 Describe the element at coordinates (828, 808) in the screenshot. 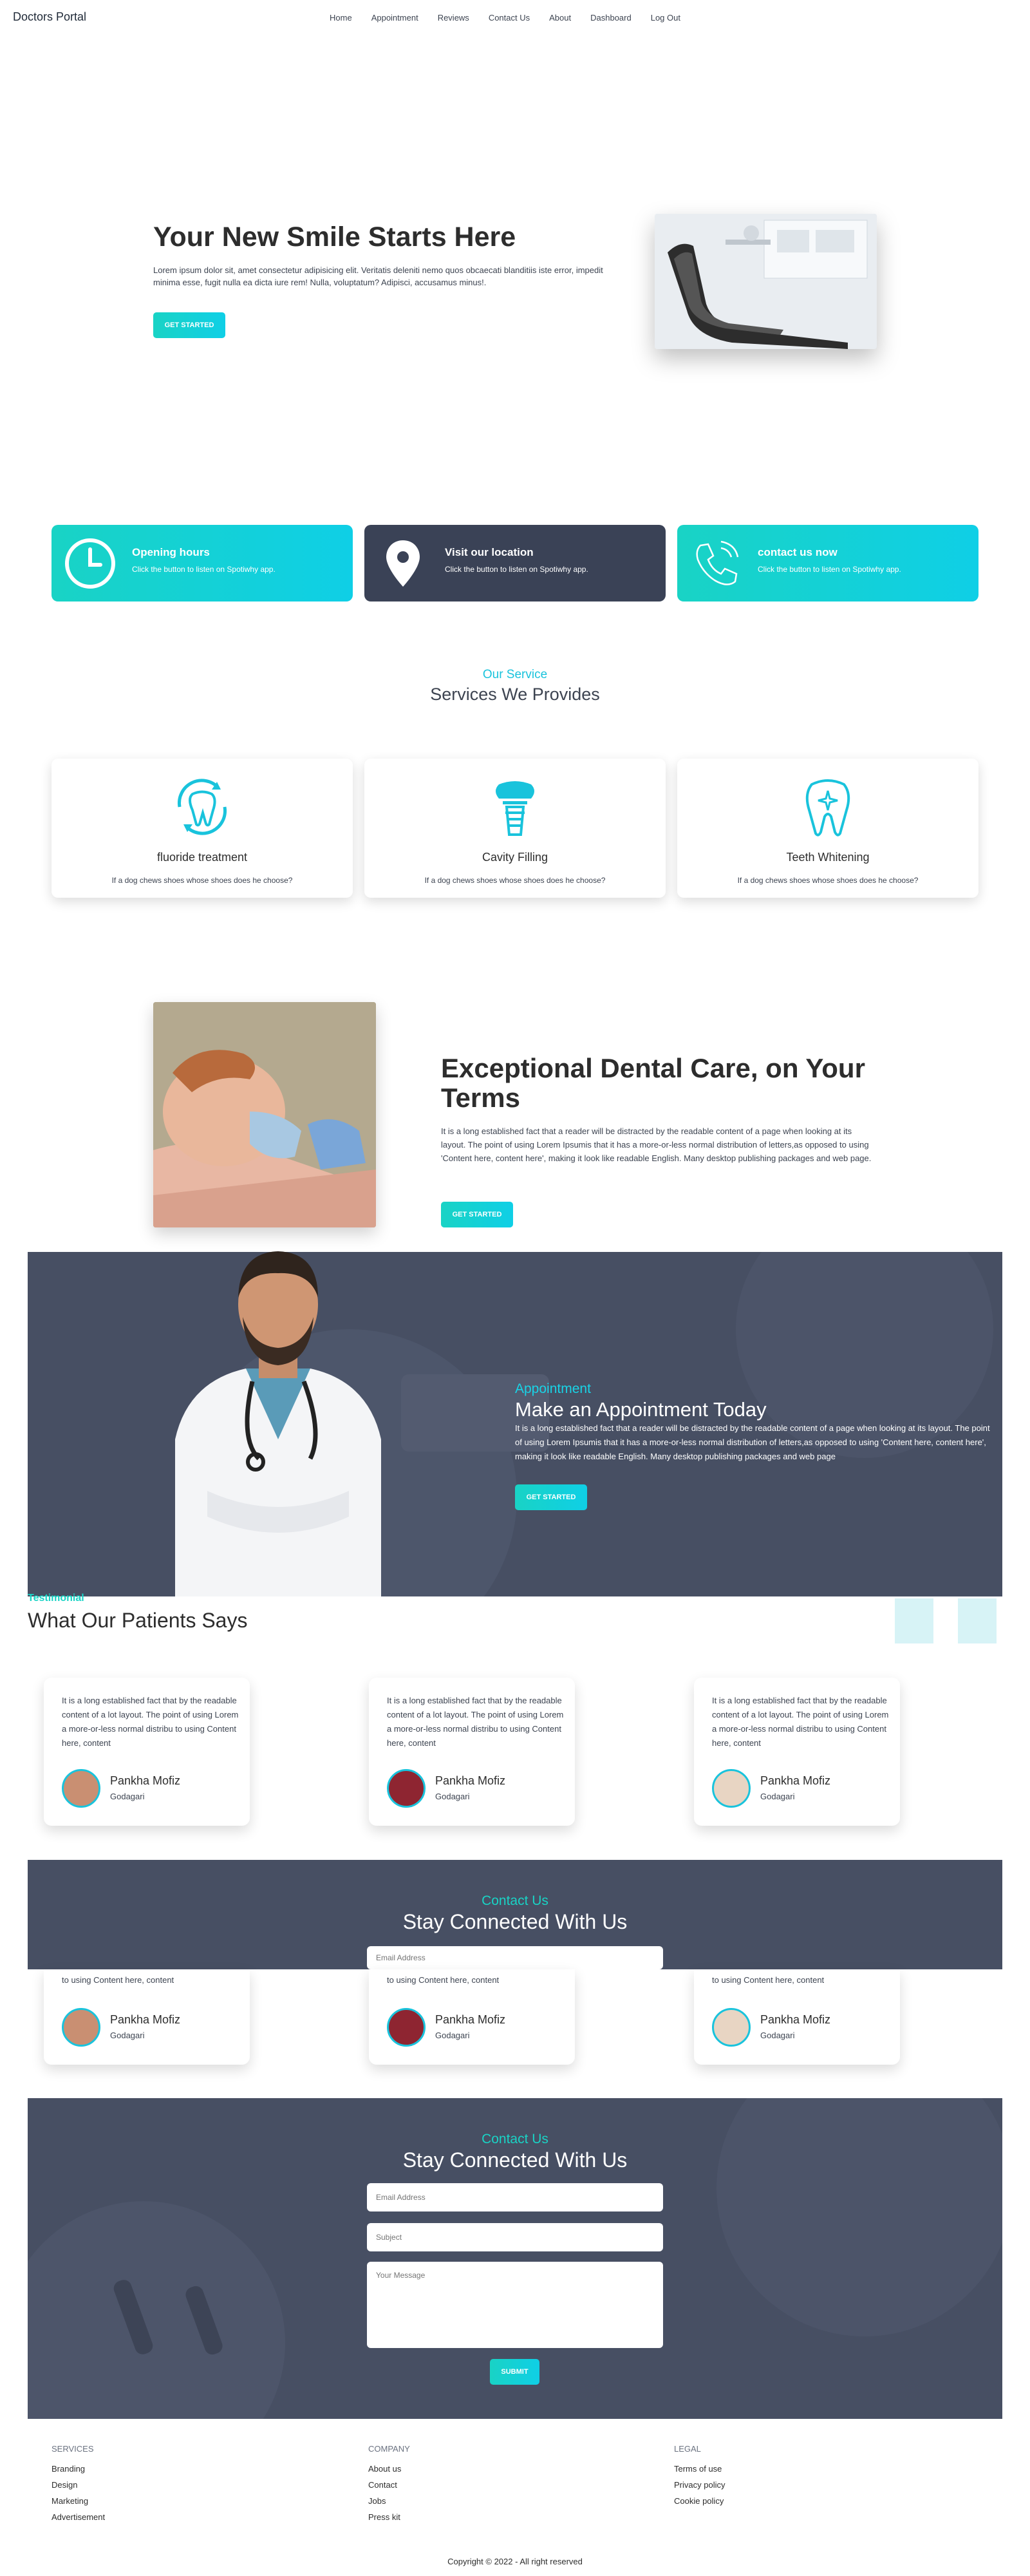

I see `tooth-sparkle-icon` at that location.